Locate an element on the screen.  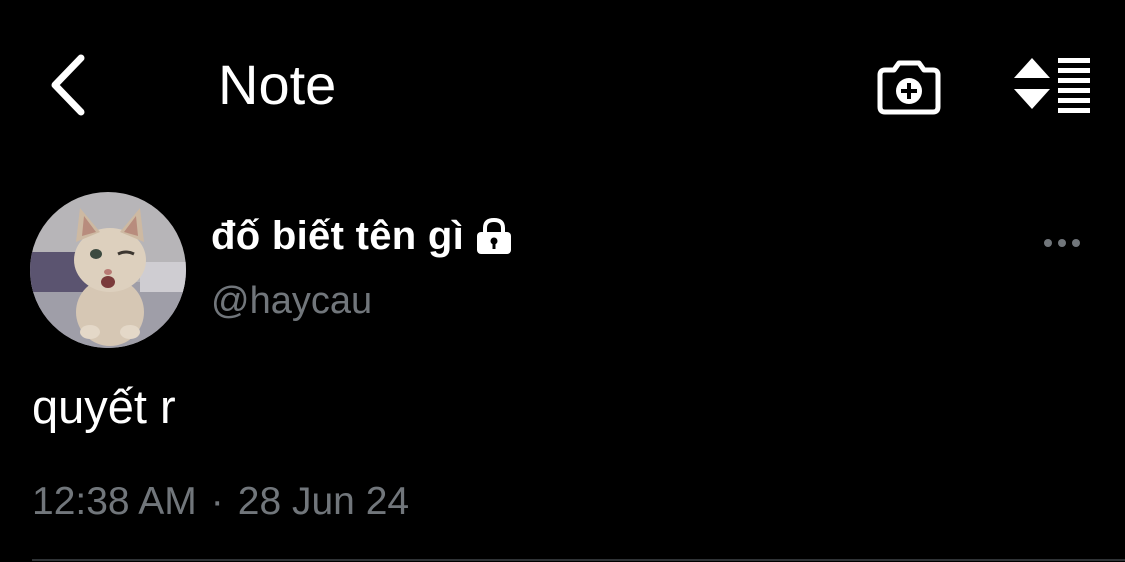
avatar is located at coordinates (108, 270).